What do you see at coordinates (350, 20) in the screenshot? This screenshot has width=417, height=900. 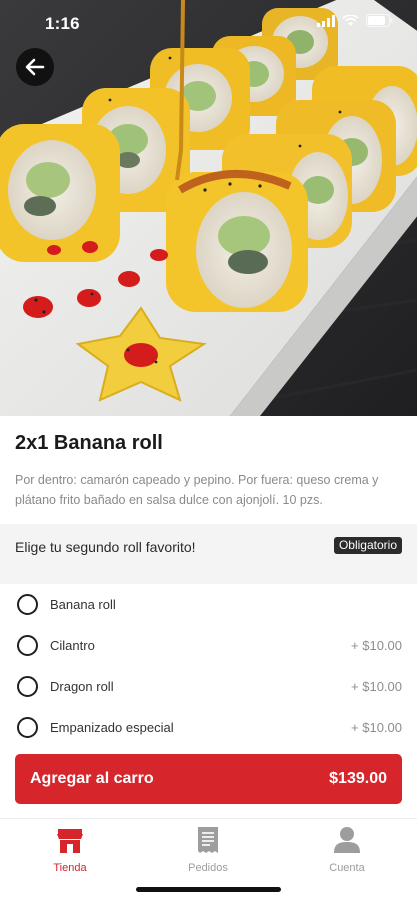 I see `wifi-icon` at bounding box center [350, 20].